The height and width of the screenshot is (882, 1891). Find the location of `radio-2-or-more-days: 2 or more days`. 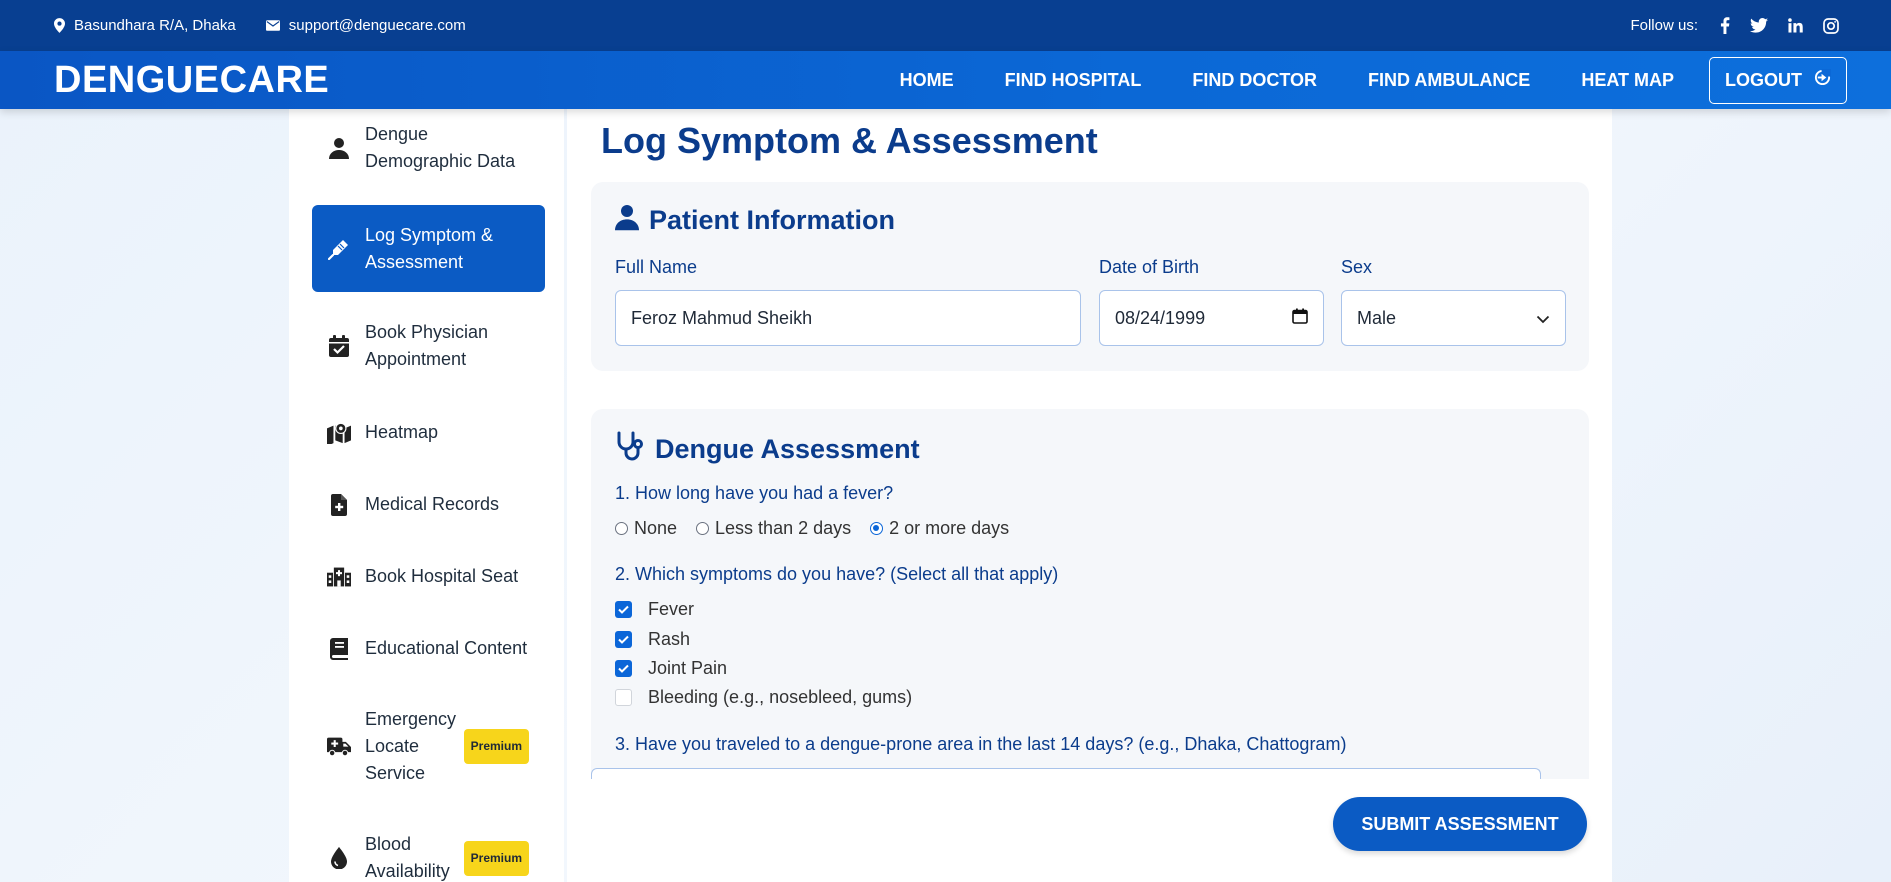

radio-2-or-more-days: 2 or more days is located at coordinates (939, 528).